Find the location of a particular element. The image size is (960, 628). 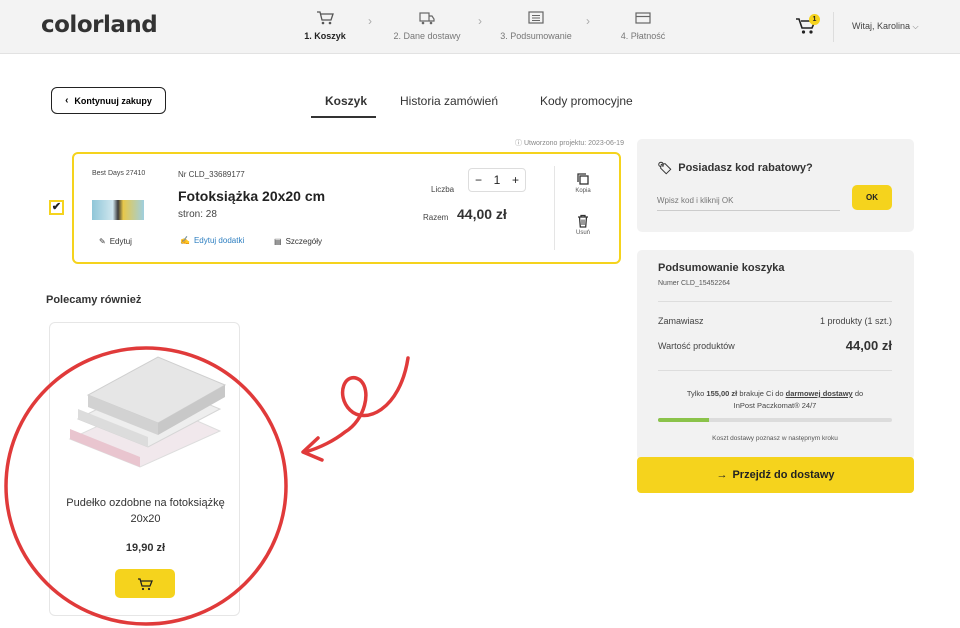

proceed-label: Przejdź do dostawy is located at coordinates (783, 475).